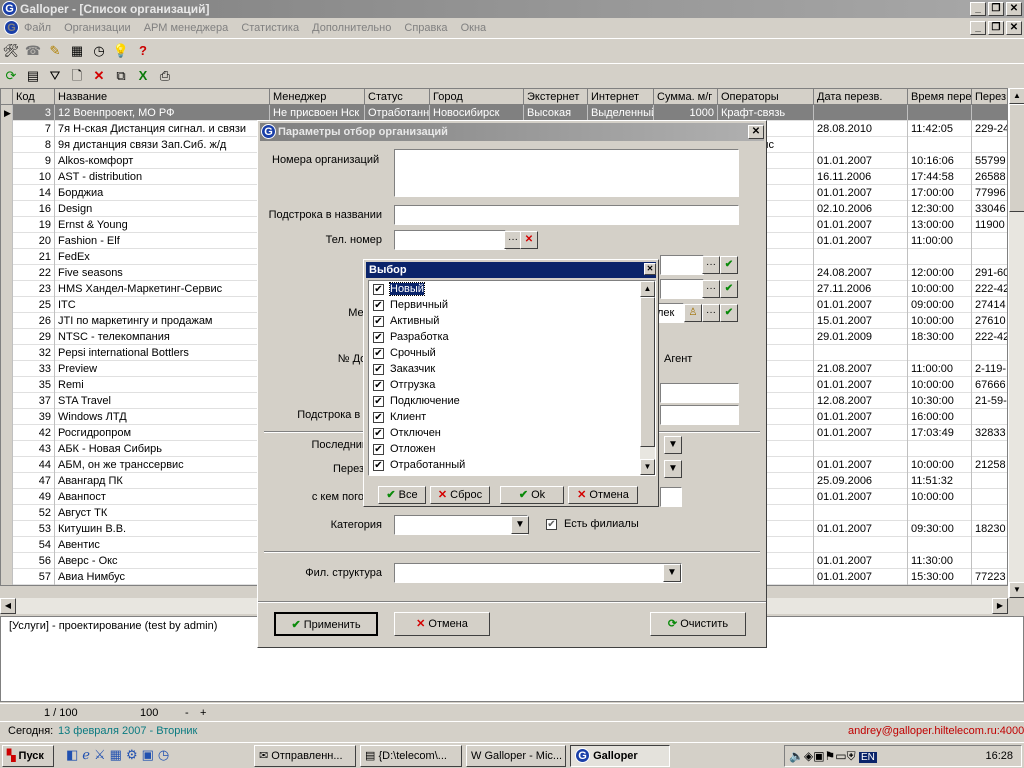 The width and height of the screenshot is (1024, 768). I want to click on table-cell: 11900, so click(989, 225).